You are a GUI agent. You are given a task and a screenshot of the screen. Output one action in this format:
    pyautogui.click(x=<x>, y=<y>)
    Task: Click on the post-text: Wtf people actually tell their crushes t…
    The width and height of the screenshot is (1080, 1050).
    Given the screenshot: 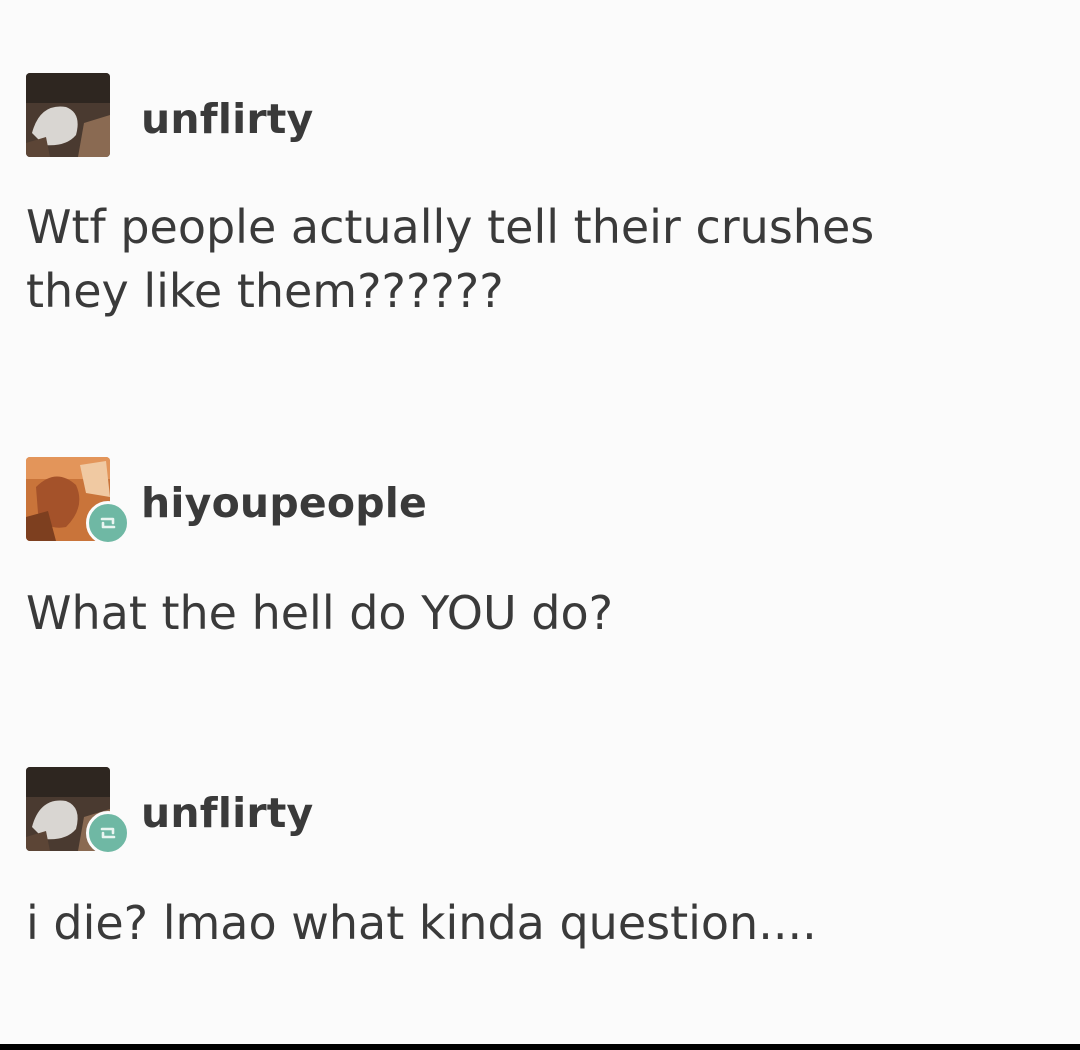 What is the action you would take?
    pyautogui.click(x=541, y=259)
    